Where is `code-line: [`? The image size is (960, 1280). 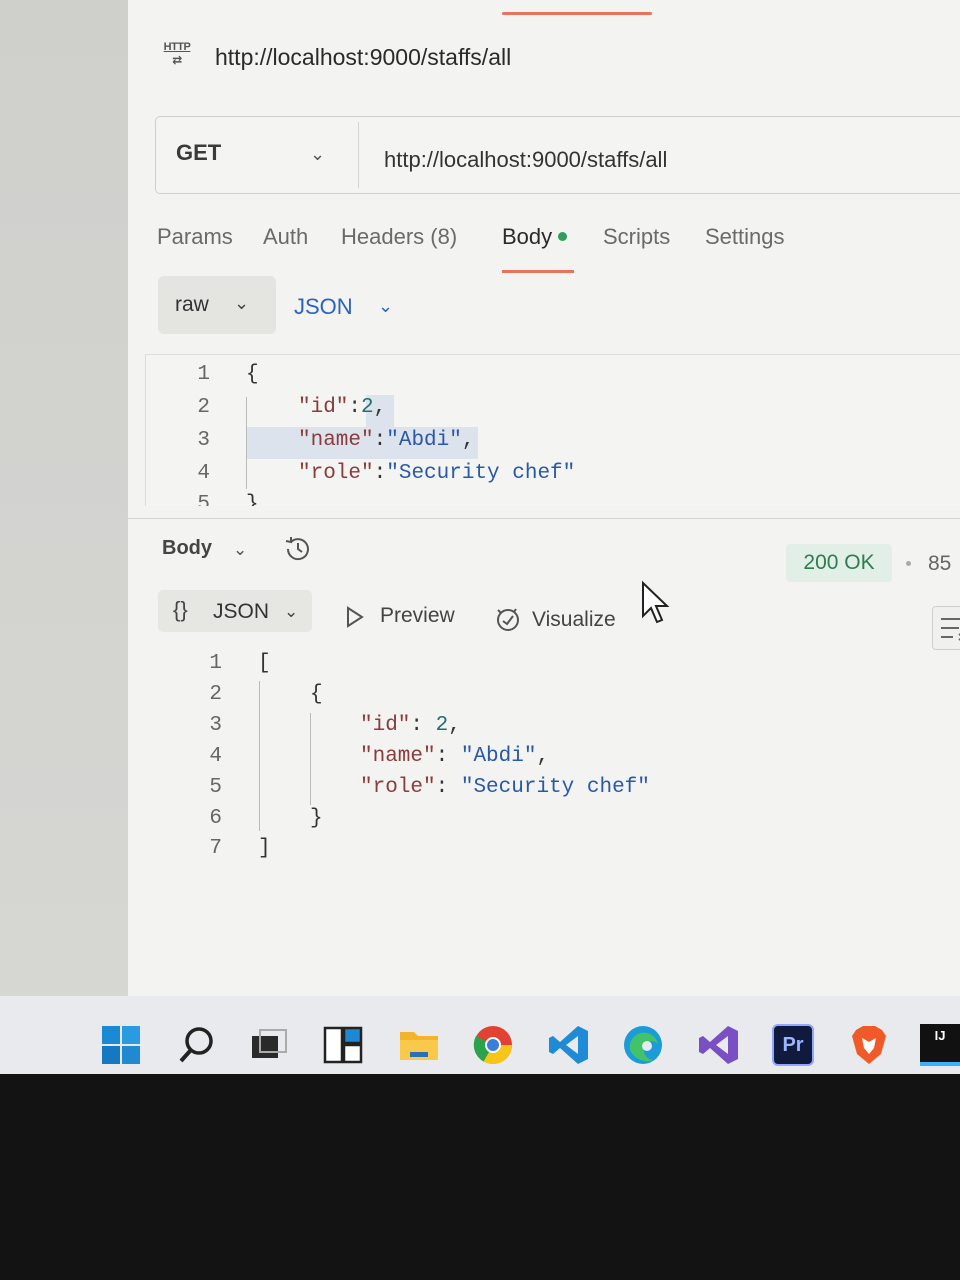
code-line: [ is located at coordinates (264, 663).